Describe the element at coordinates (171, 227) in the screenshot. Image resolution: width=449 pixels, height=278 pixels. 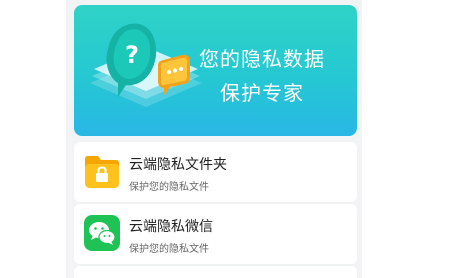
I see `list-item-title: 云端隐私微信` at that location.